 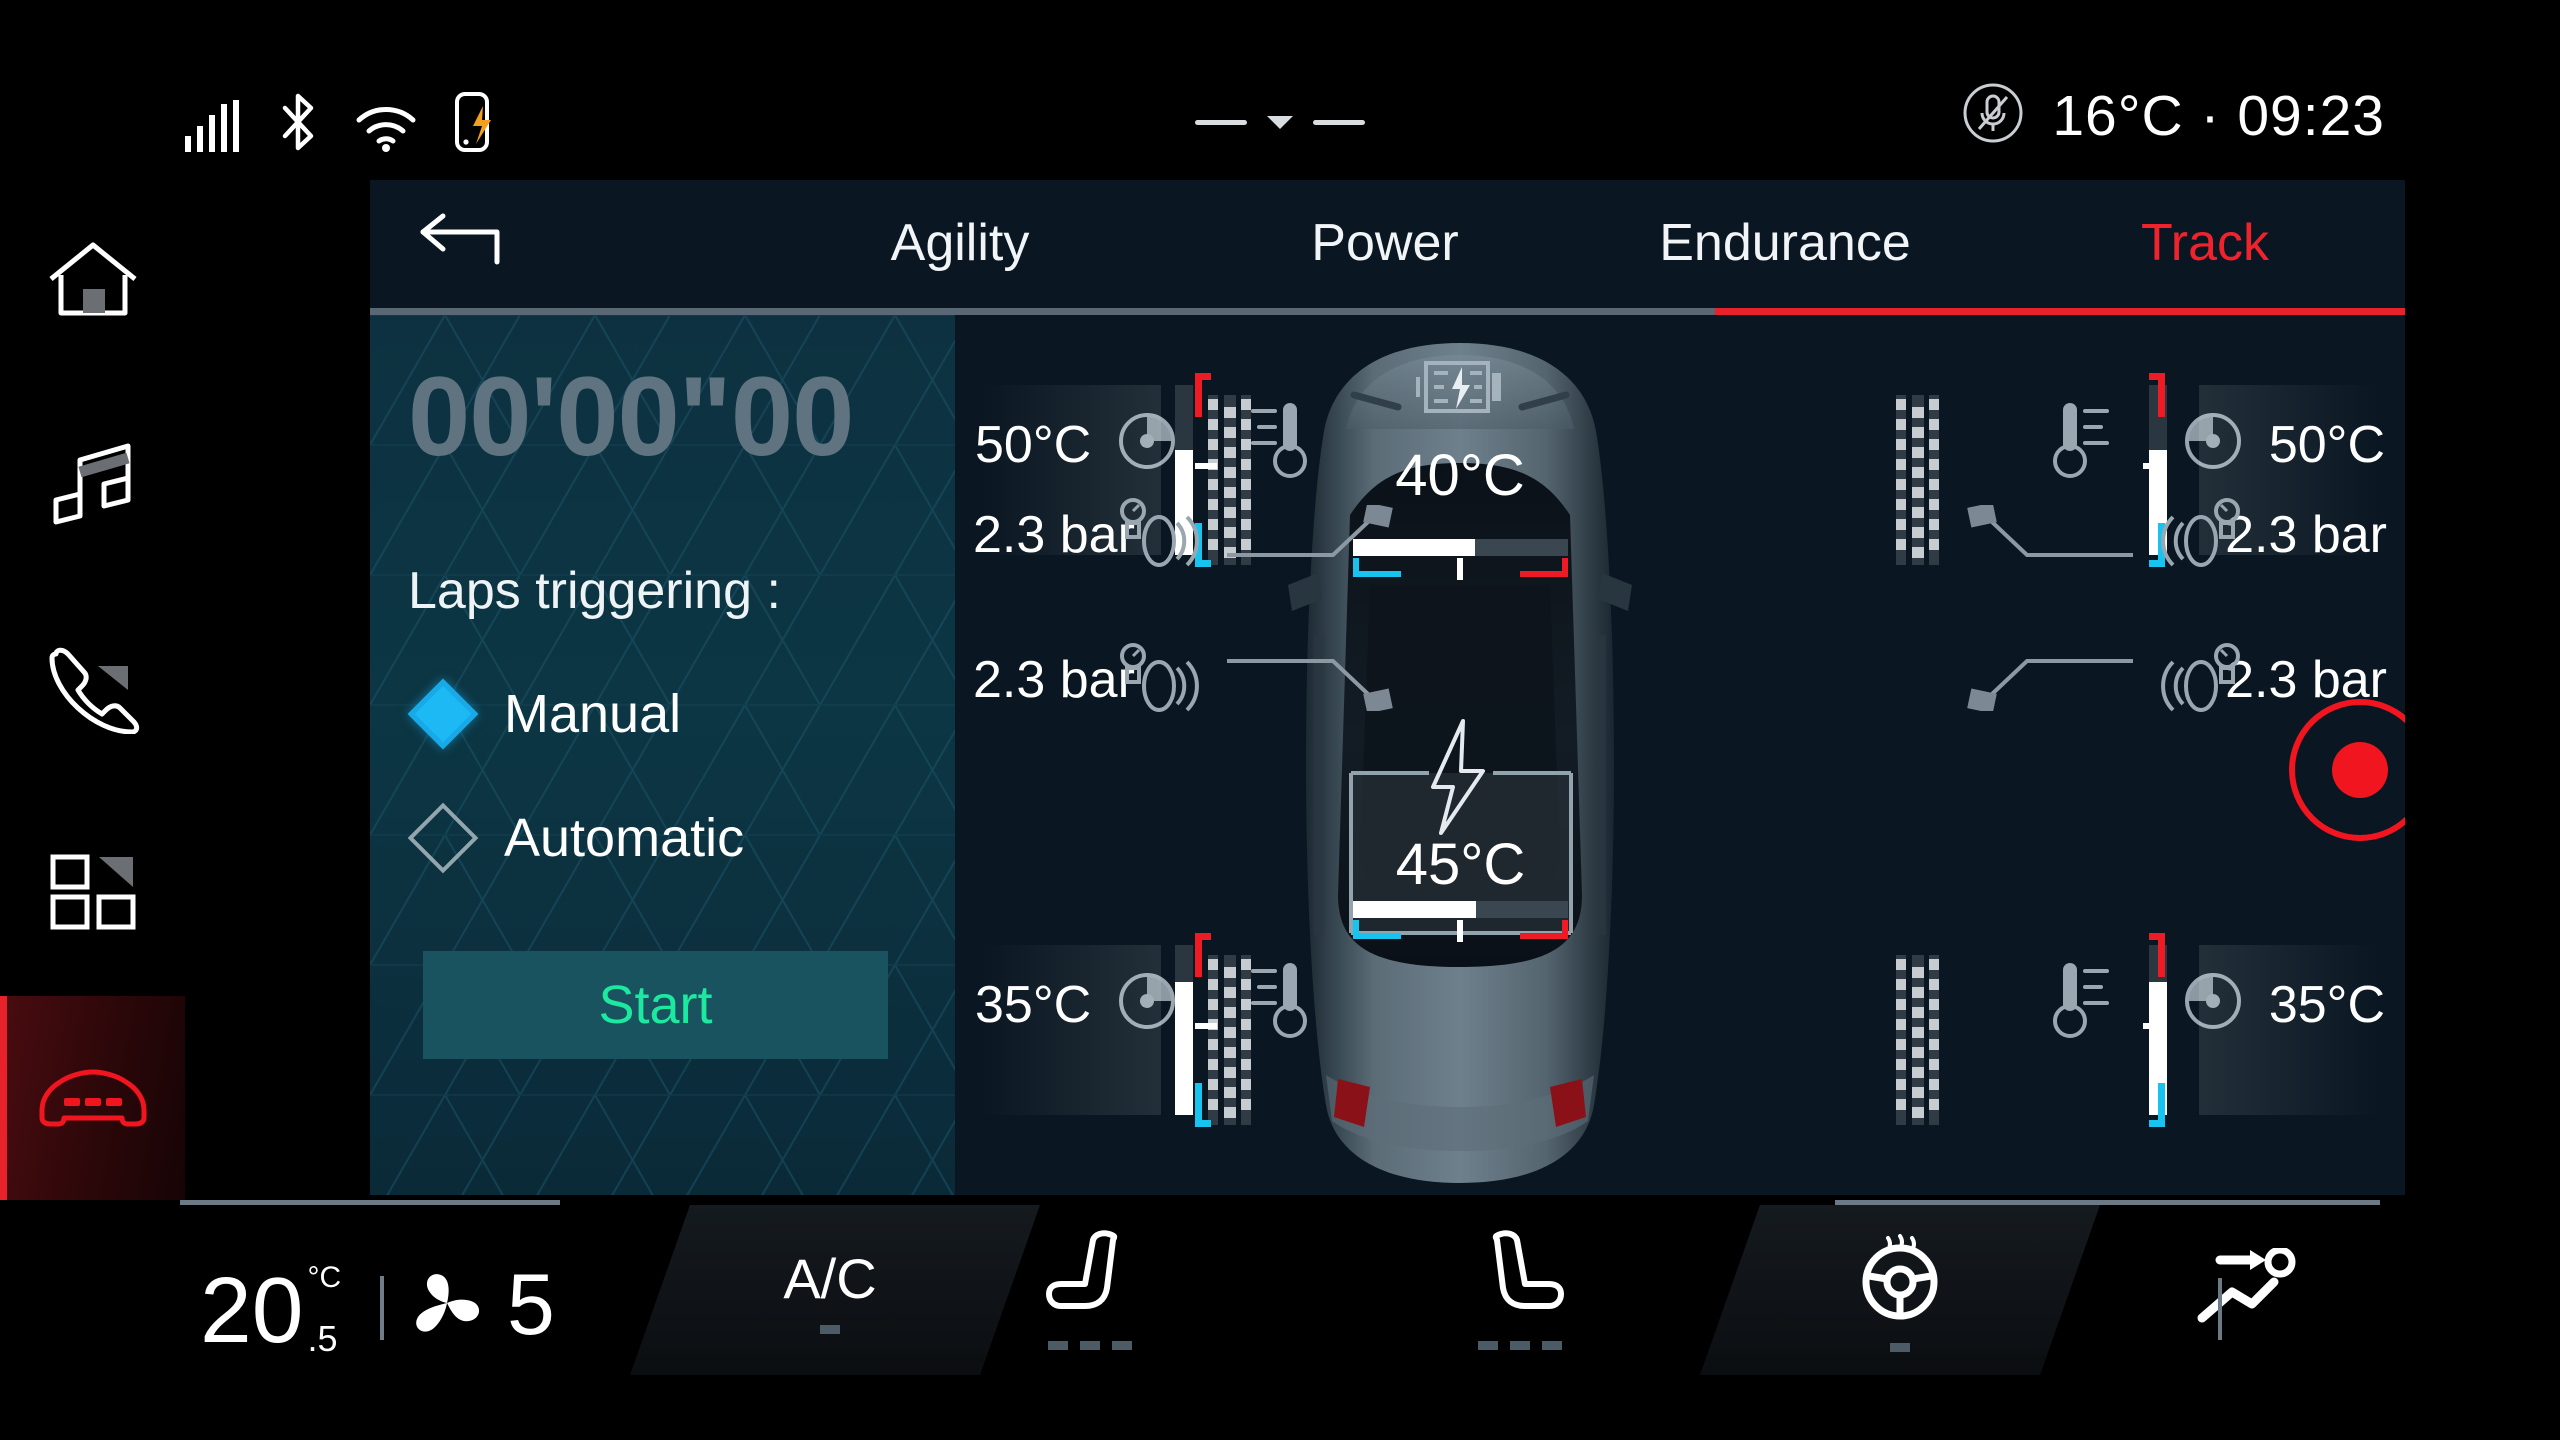 What do you see at coordinates (1460, 475) in the screenshot?
I see `front-charger-temp: 40°C` at bounding box center [1460, 475].